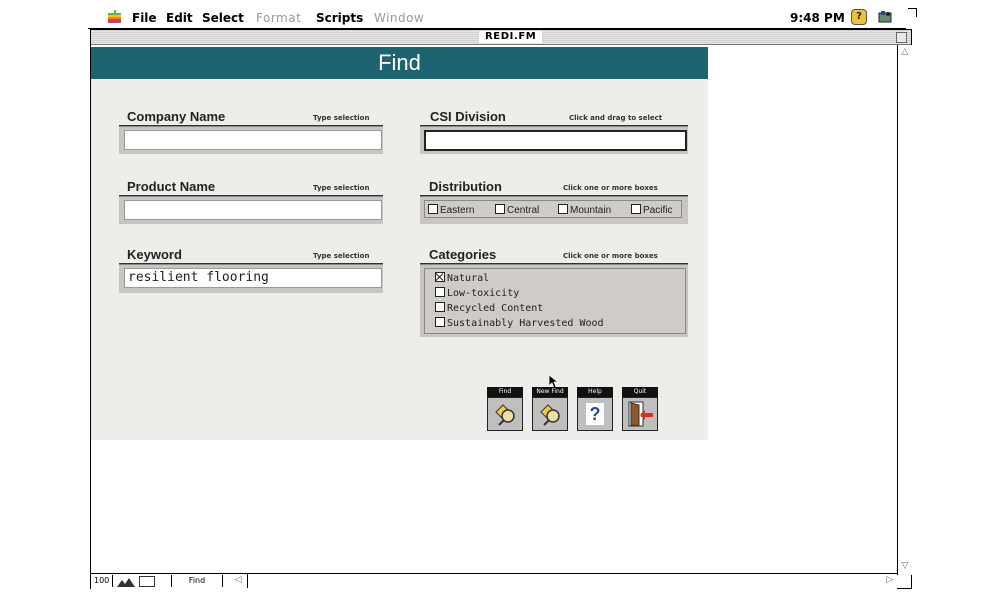 Image resolution: width=988 pixels, height=596 pixels. Describe the element at coordinates (463, 254) in the screenshot. I see `categories-label: Categories` at that location.